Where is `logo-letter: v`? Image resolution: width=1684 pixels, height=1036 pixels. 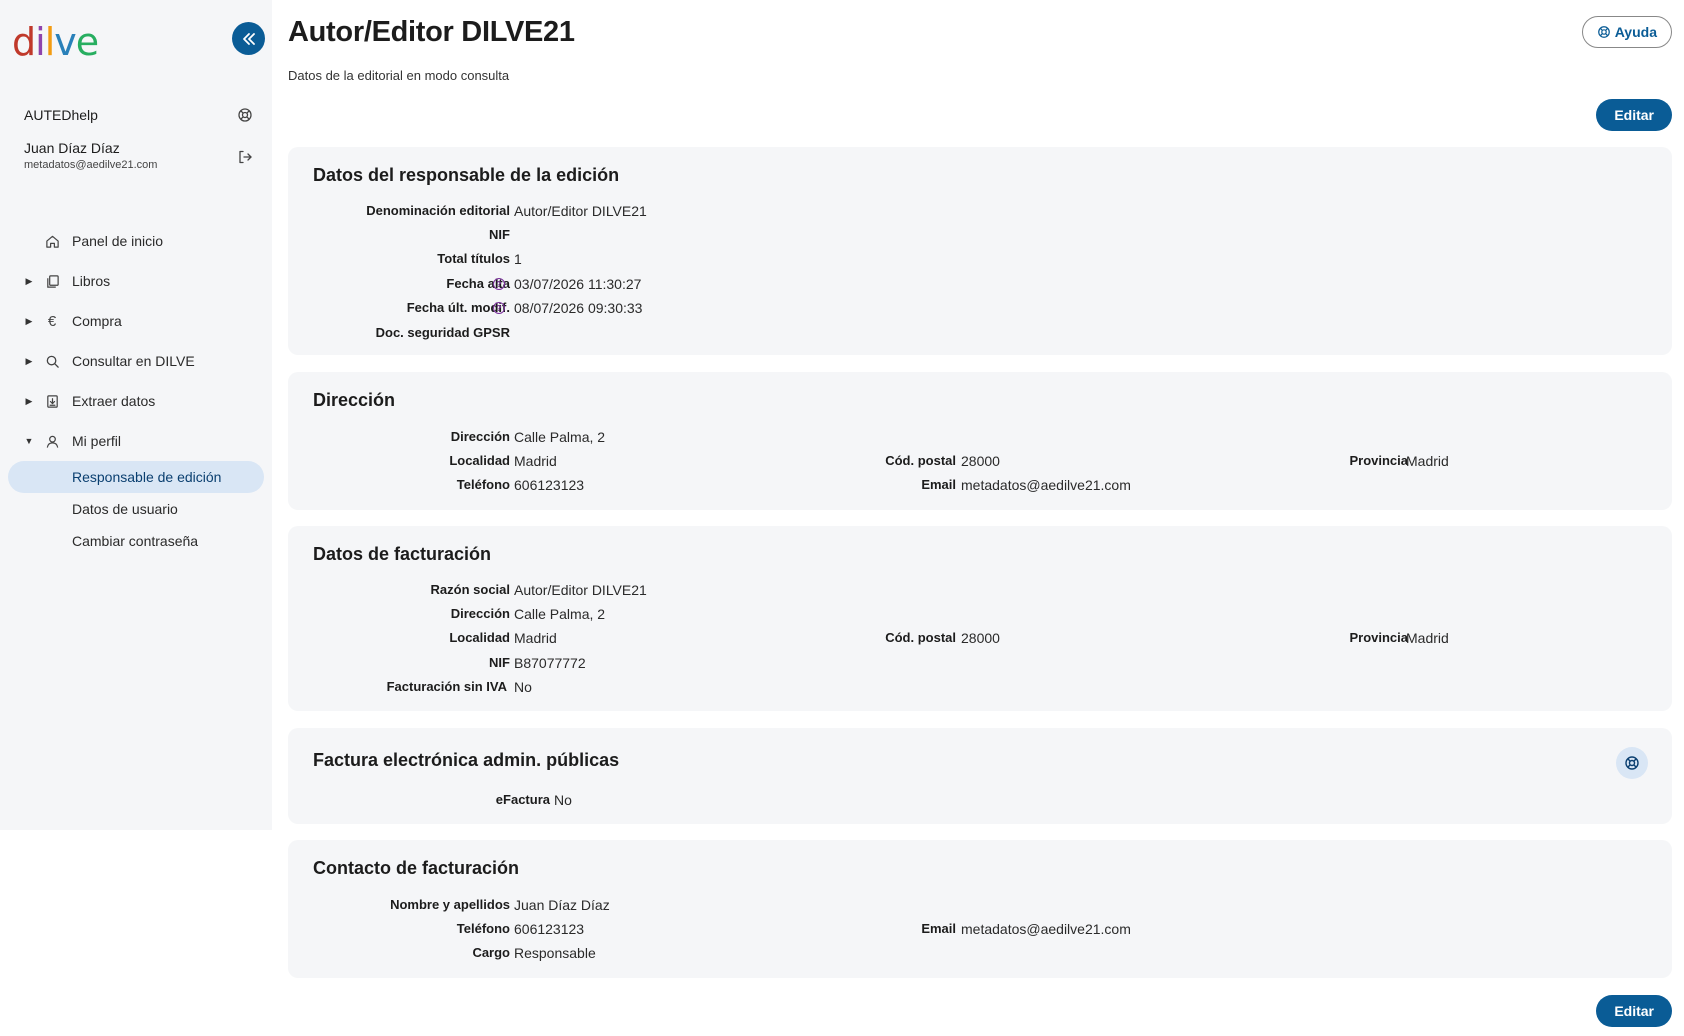 logo-letter: v is located at coordinates (65, 42).